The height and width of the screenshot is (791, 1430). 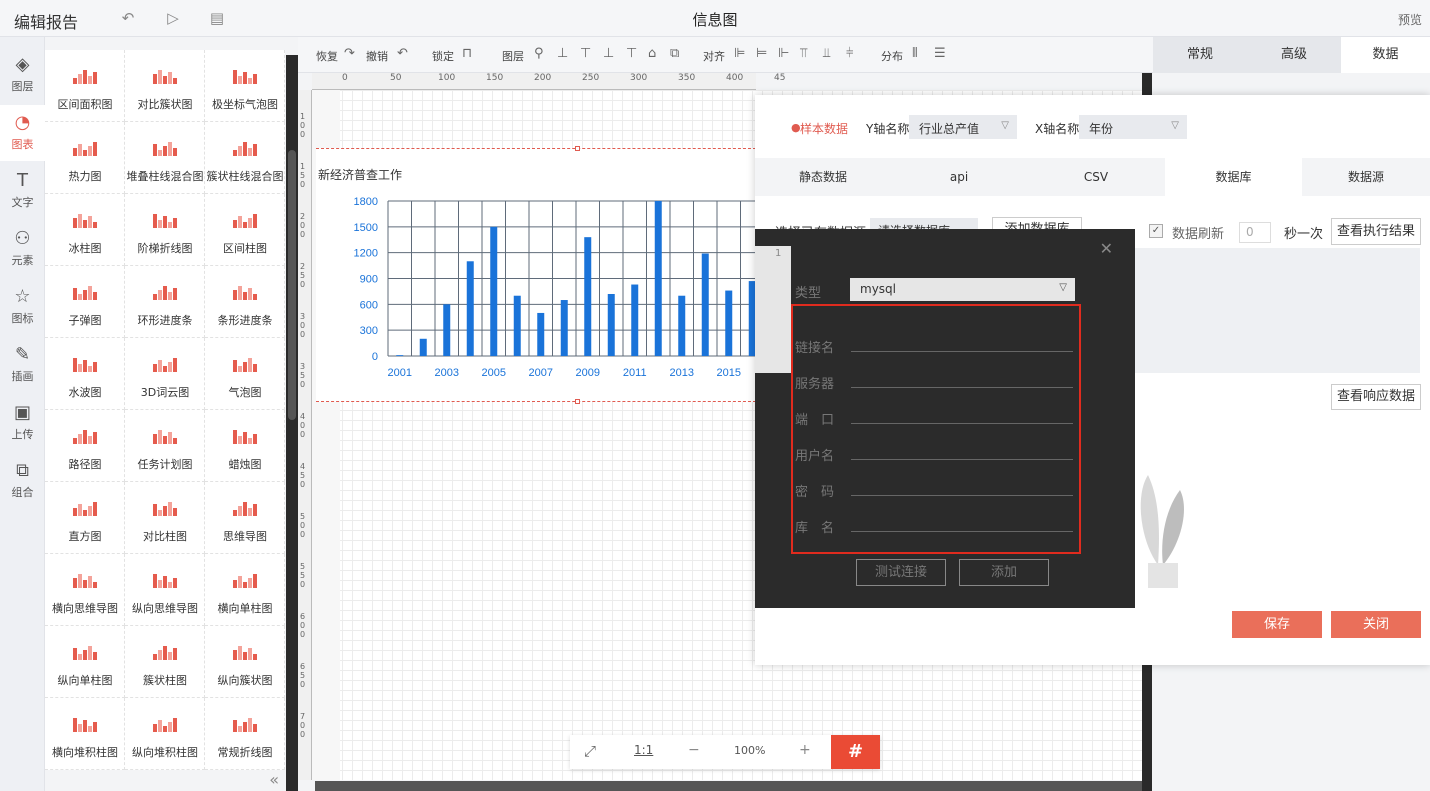 I want to click on palette-item: 环形进度条, so click(x=165, y=302).